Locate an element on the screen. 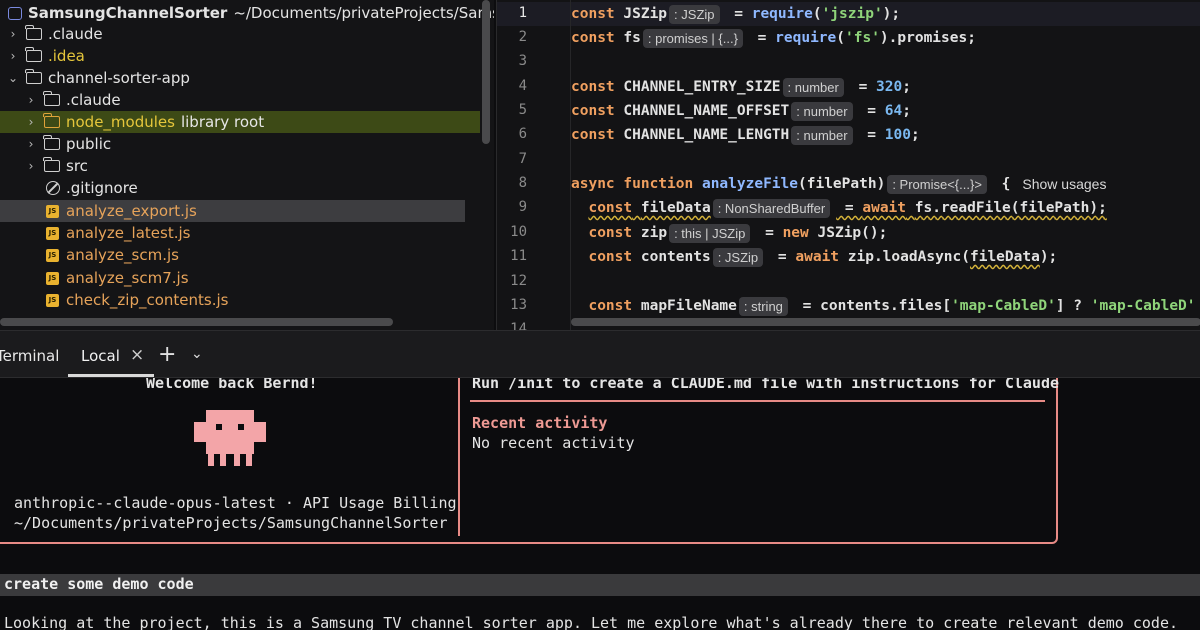  number-literal: 320 is located at coordinates (889, 87).